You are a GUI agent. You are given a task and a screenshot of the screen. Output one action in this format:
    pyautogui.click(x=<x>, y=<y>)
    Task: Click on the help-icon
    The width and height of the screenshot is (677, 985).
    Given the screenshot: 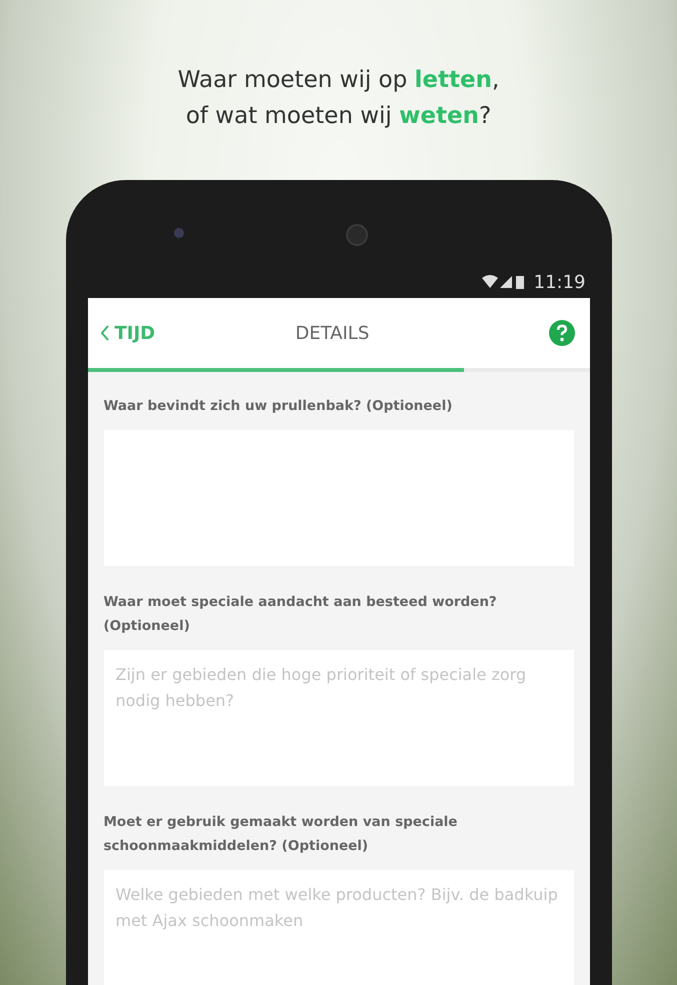 What is the action you would take?
    pyautogui.click(x=562, y=333)
    